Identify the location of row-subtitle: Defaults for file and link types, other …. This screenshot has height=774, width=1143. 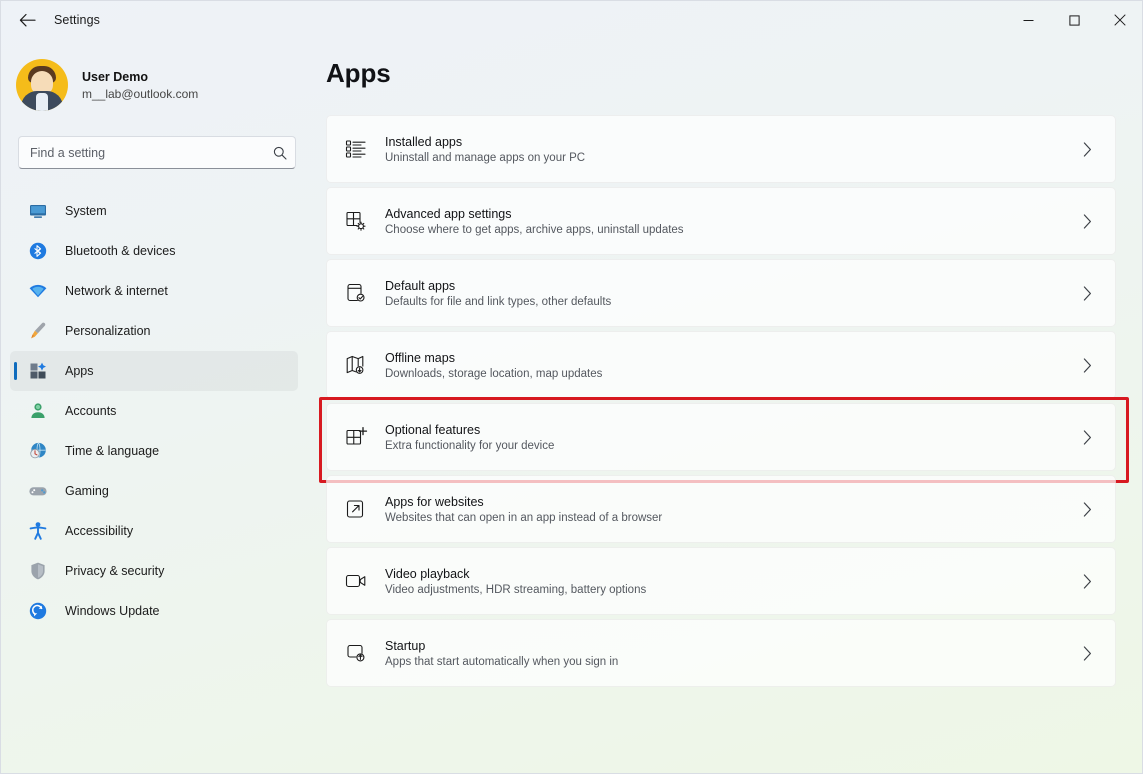
(498, 301).